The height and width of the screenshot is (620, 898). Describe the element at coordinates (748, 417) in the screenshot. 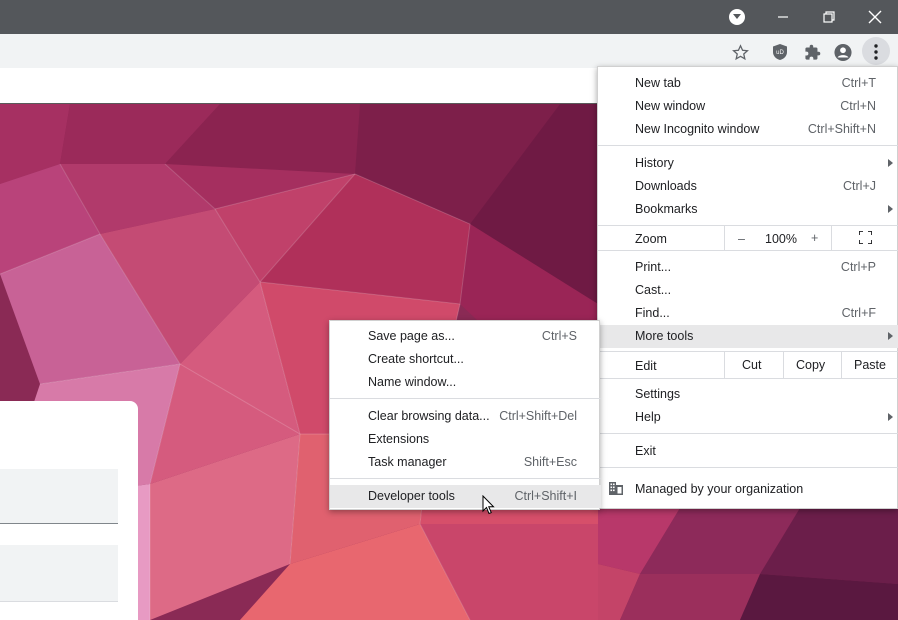

I see `menu-item-help: Help` at that location.